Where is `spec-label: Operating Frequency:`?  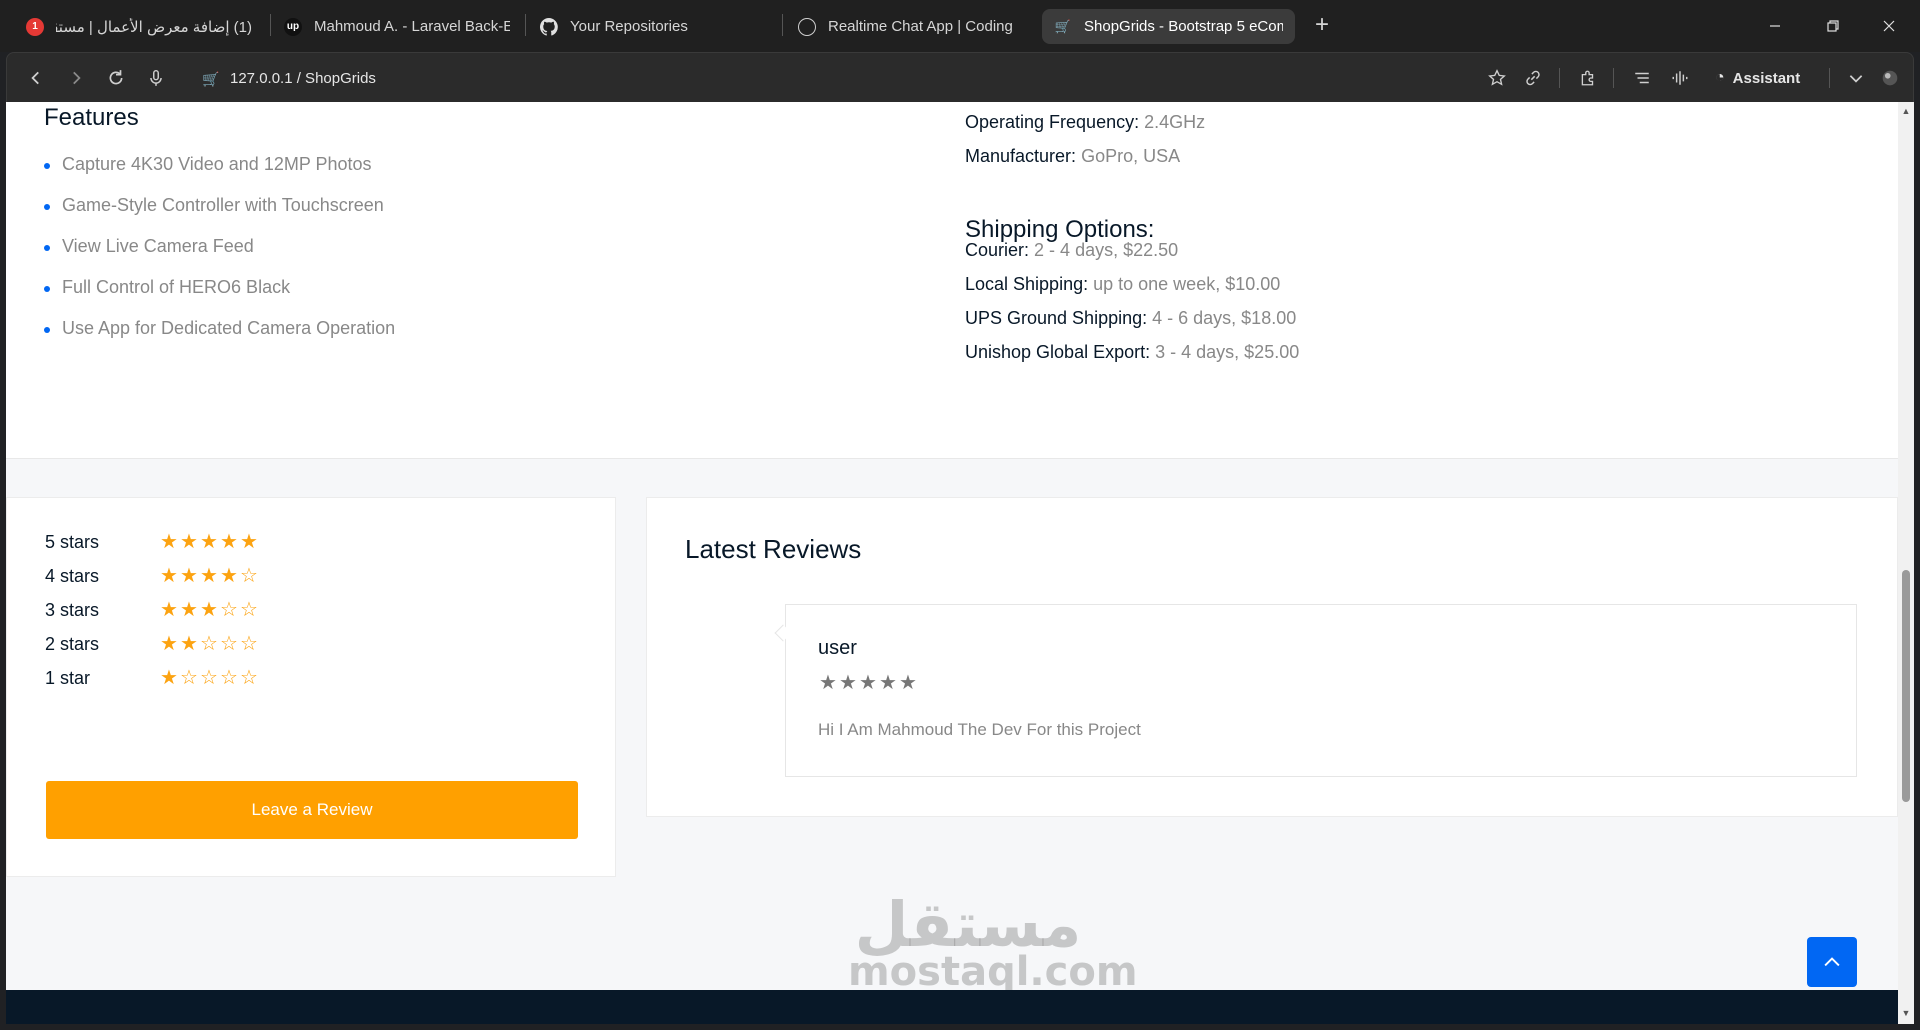 spec-label: Operating Frequency: is located at coordinates (1052, 122).